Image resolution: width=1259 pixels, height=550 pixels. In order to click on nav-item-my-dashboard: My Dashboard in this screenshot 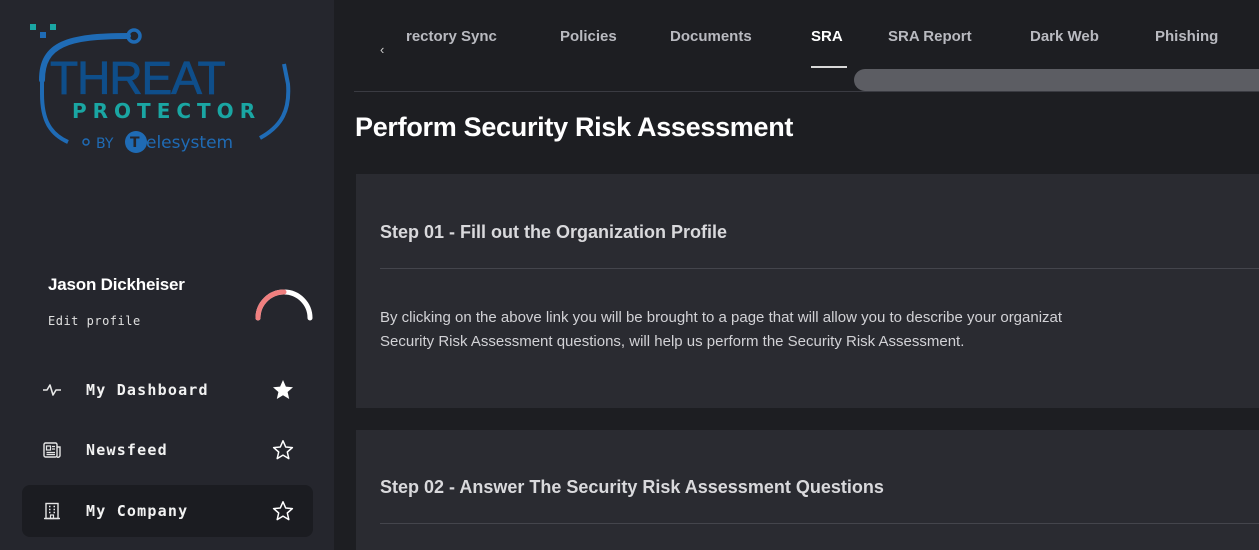, I will do `click(167, 390)`.